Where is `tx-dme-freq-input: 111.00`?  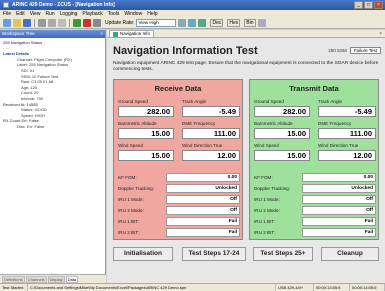
tx-dme-freq-input: 111.00 is located at coordinates (347, 133).